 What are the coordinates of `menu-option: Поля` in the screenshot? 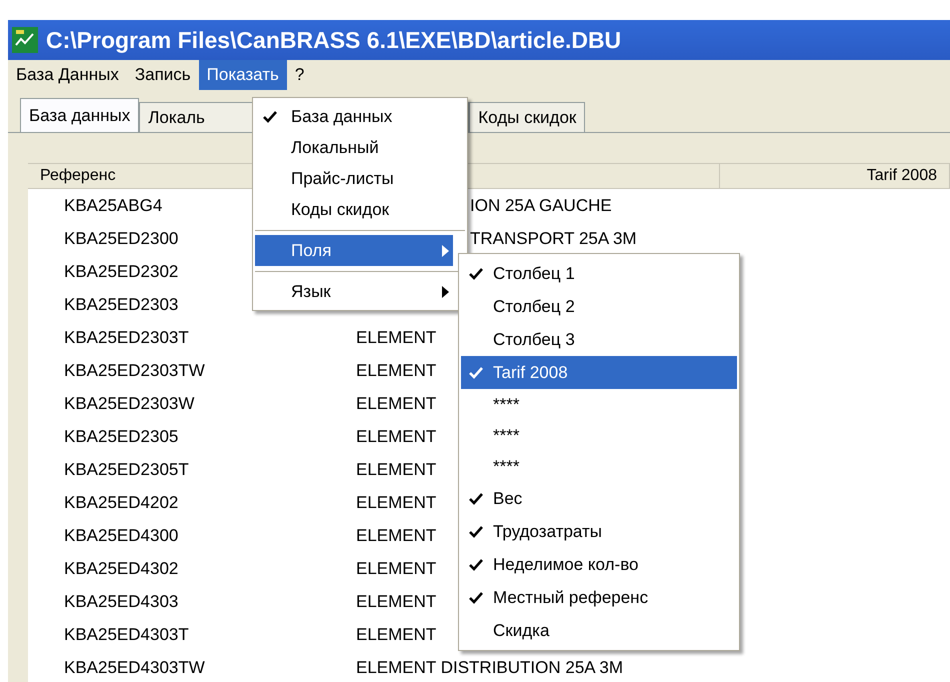 It's located at (354, 250).